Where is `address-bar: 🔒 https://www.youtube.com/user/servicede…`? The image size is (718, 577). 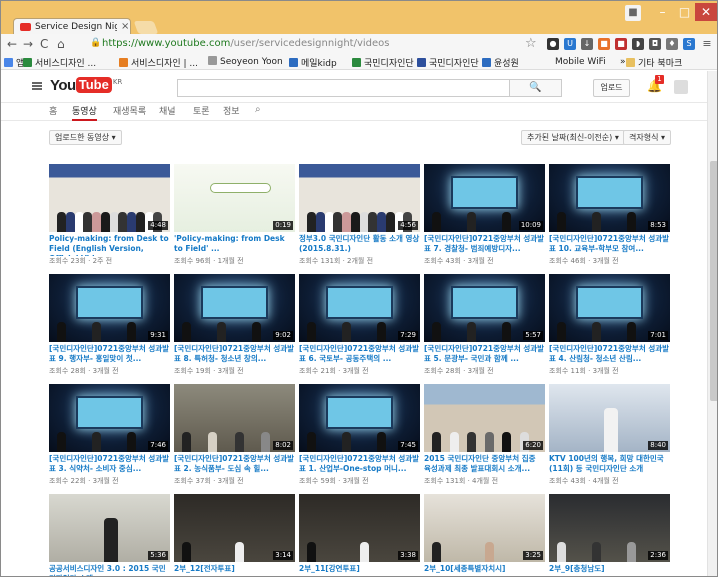
address-bar: 🔒 https://www.youtube.com/user/servicede… is located at coordinates (314, 44).